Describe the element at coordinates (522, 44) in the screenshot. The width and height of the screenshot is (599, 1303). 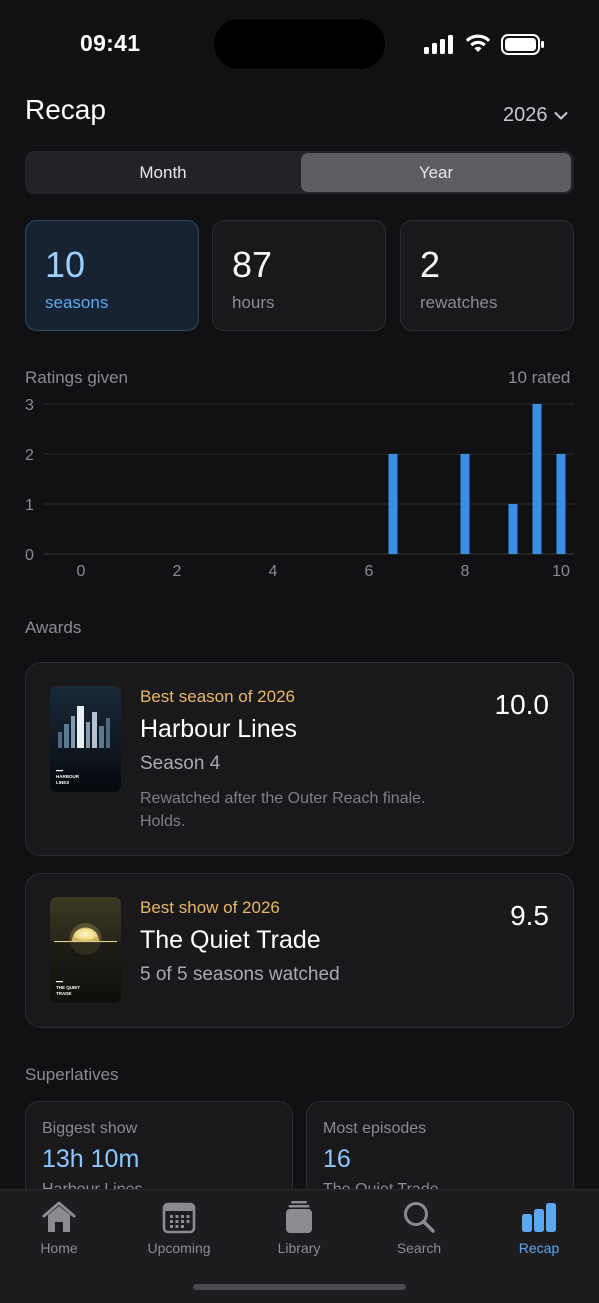
I see `battery-icon` at that location.